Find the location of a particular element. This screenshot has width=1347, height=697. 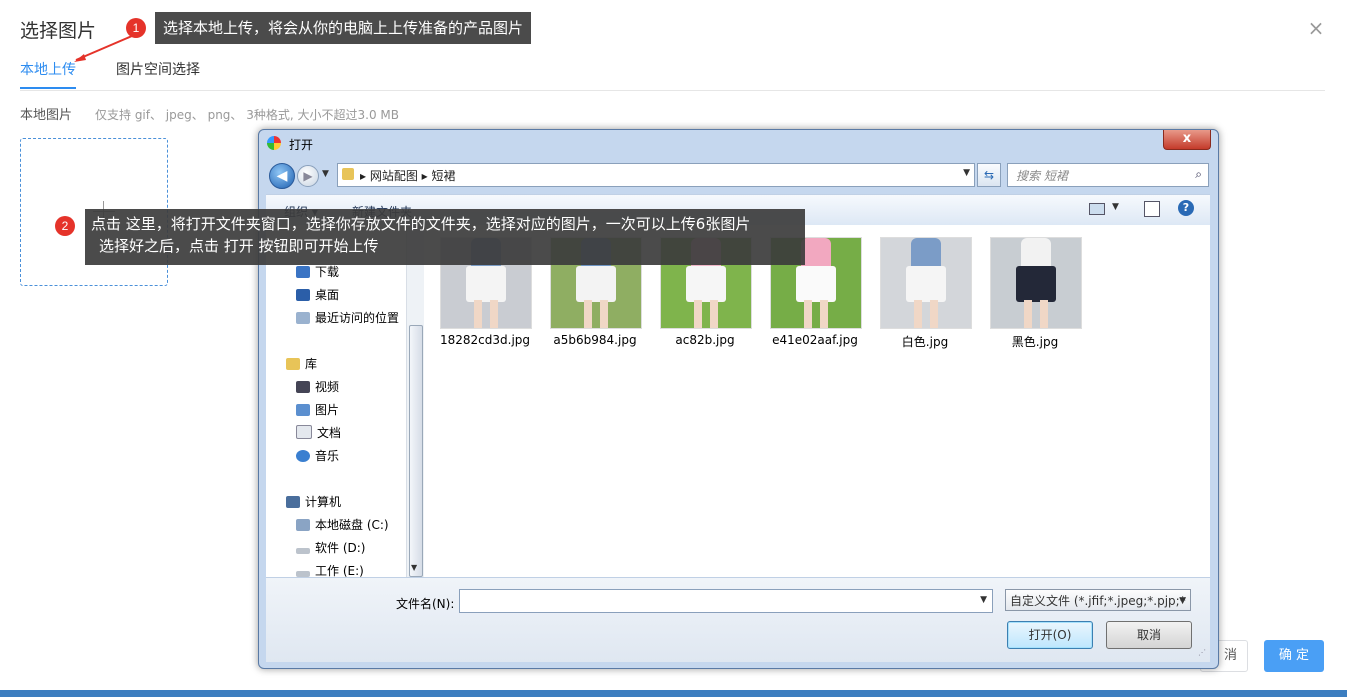

download-folder-icon is located at coordinates (303, 272).